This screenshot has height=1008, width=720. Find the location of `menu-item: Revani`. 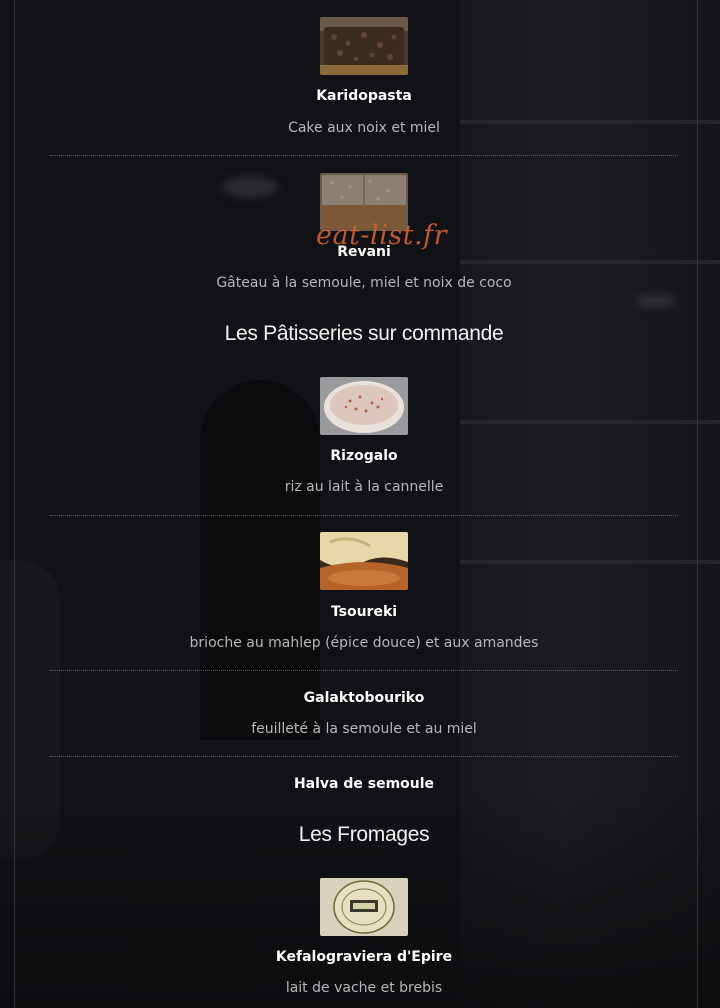

menu-item: Revani is located at coordinates (364, 252).